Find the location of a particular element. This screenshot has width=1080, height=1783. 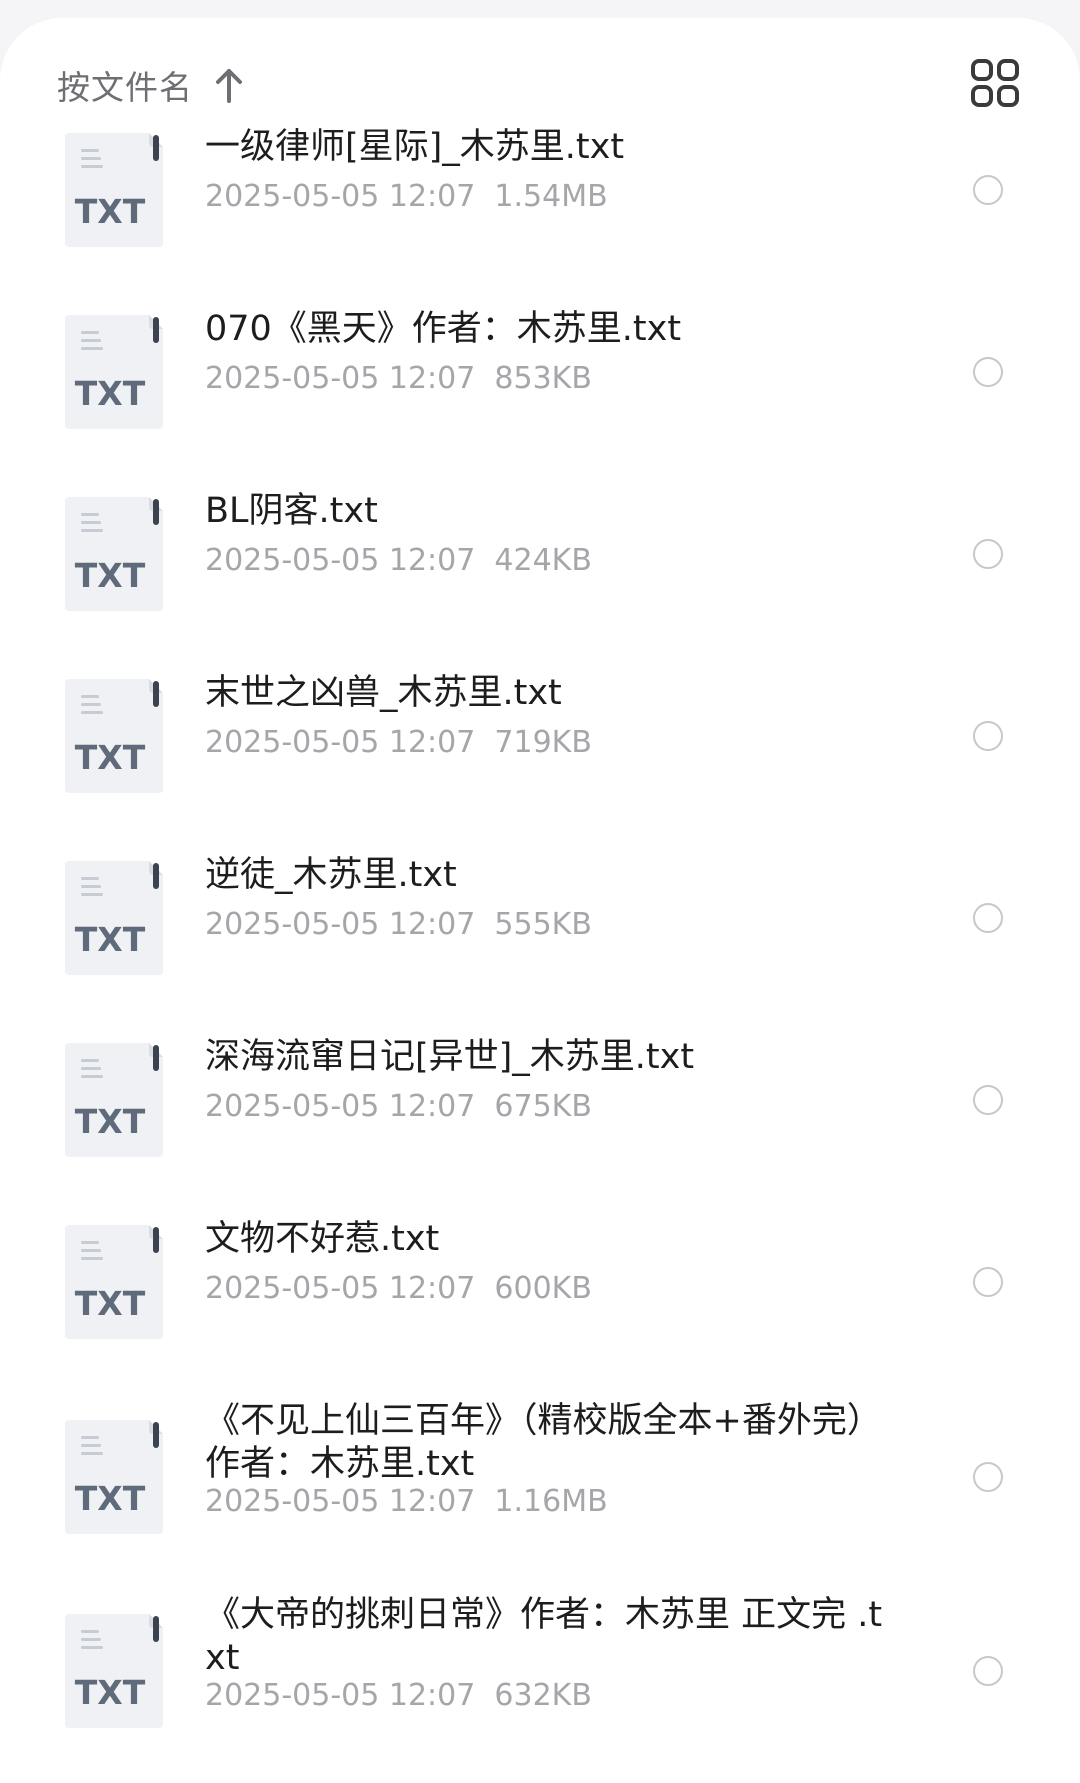

arrow-up-icon is located at coordinates (229, 86).